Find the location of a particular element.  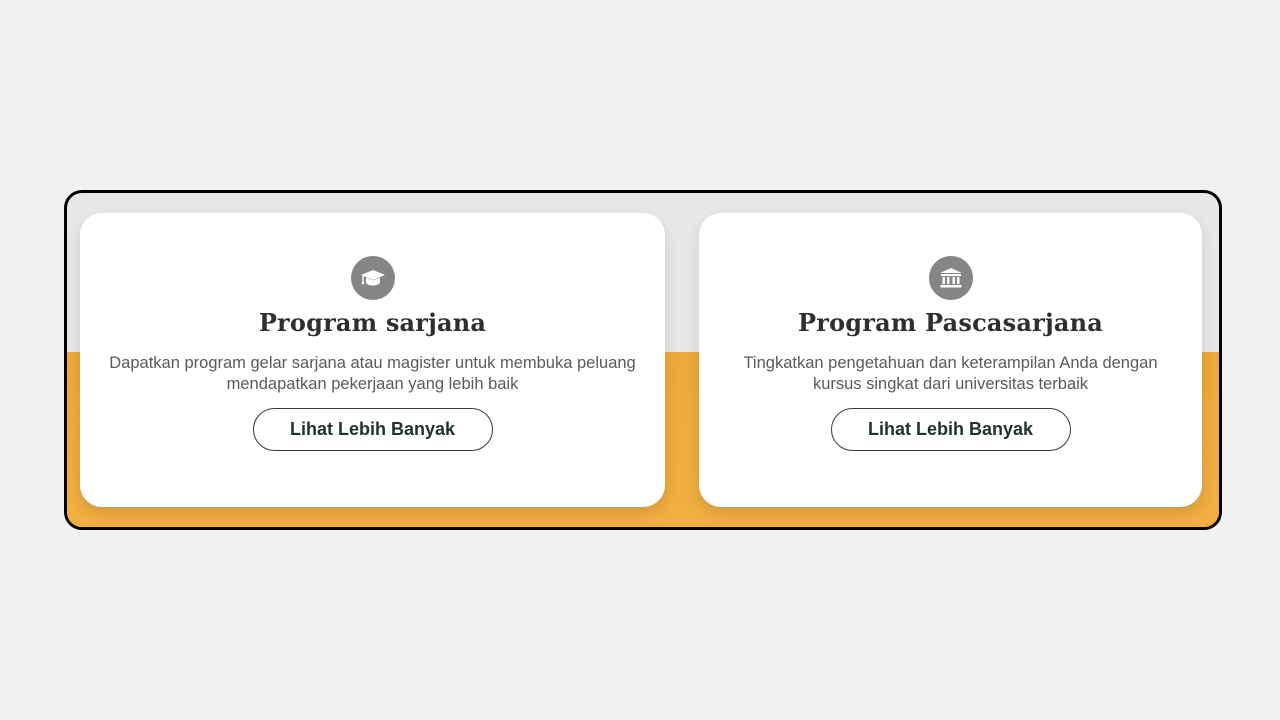

card-title: Program Pascasarjana is located at coordinates (950, 322).